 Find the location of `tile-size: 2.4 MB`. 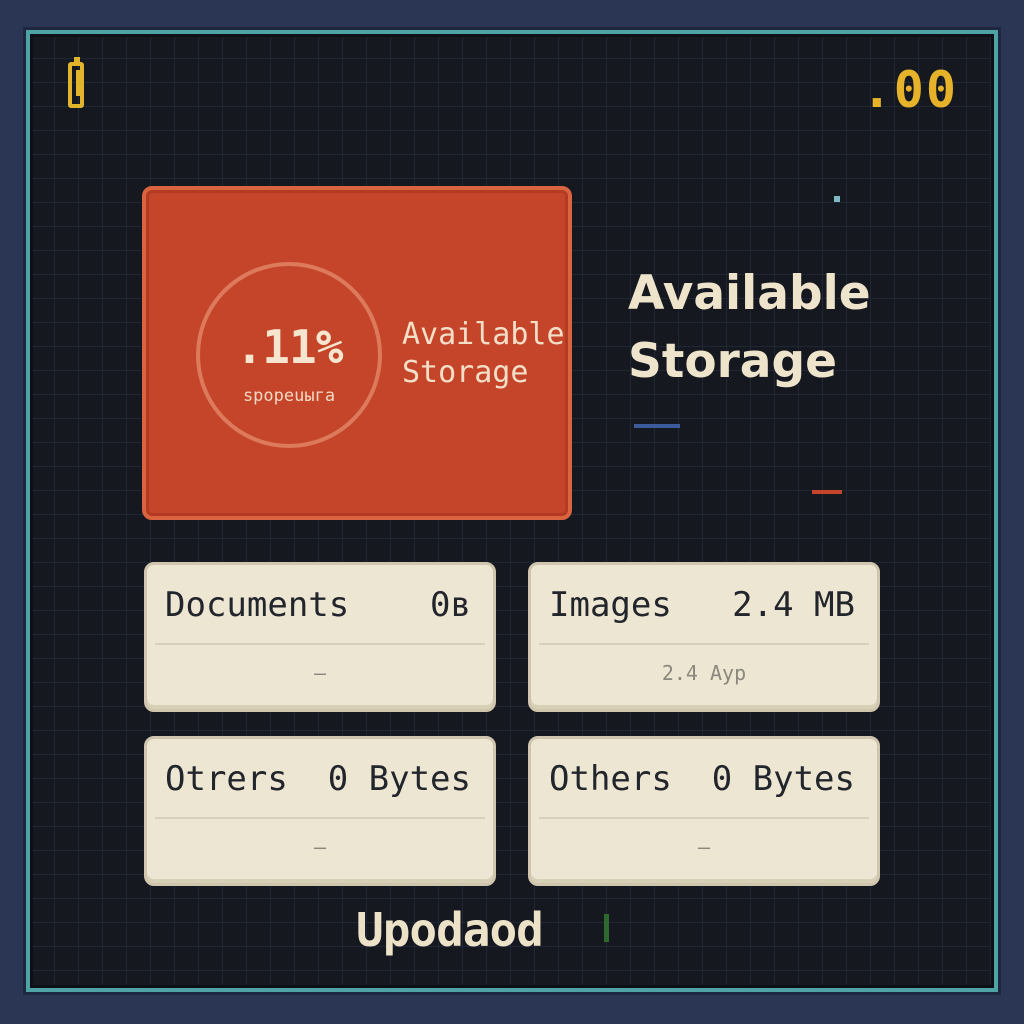

tile-size: 2.4 MB is located at coordinates (793, 605).